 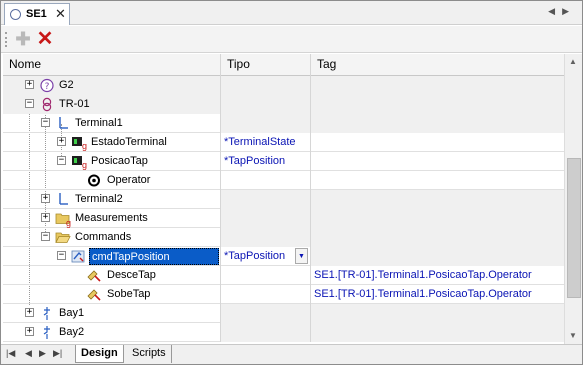 What do you see at coordinates (66, 85) in the screenshot?
I see `node-label: G2` at bounding box center [66, 85].